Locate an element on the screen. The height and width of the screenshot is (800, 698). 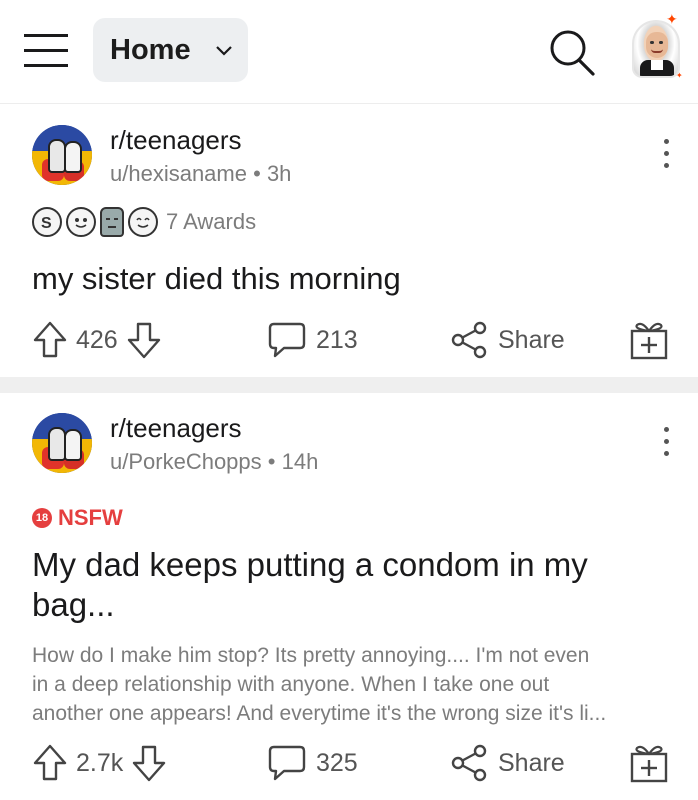
comments-button: 213 is located at coordinates (316, 340).